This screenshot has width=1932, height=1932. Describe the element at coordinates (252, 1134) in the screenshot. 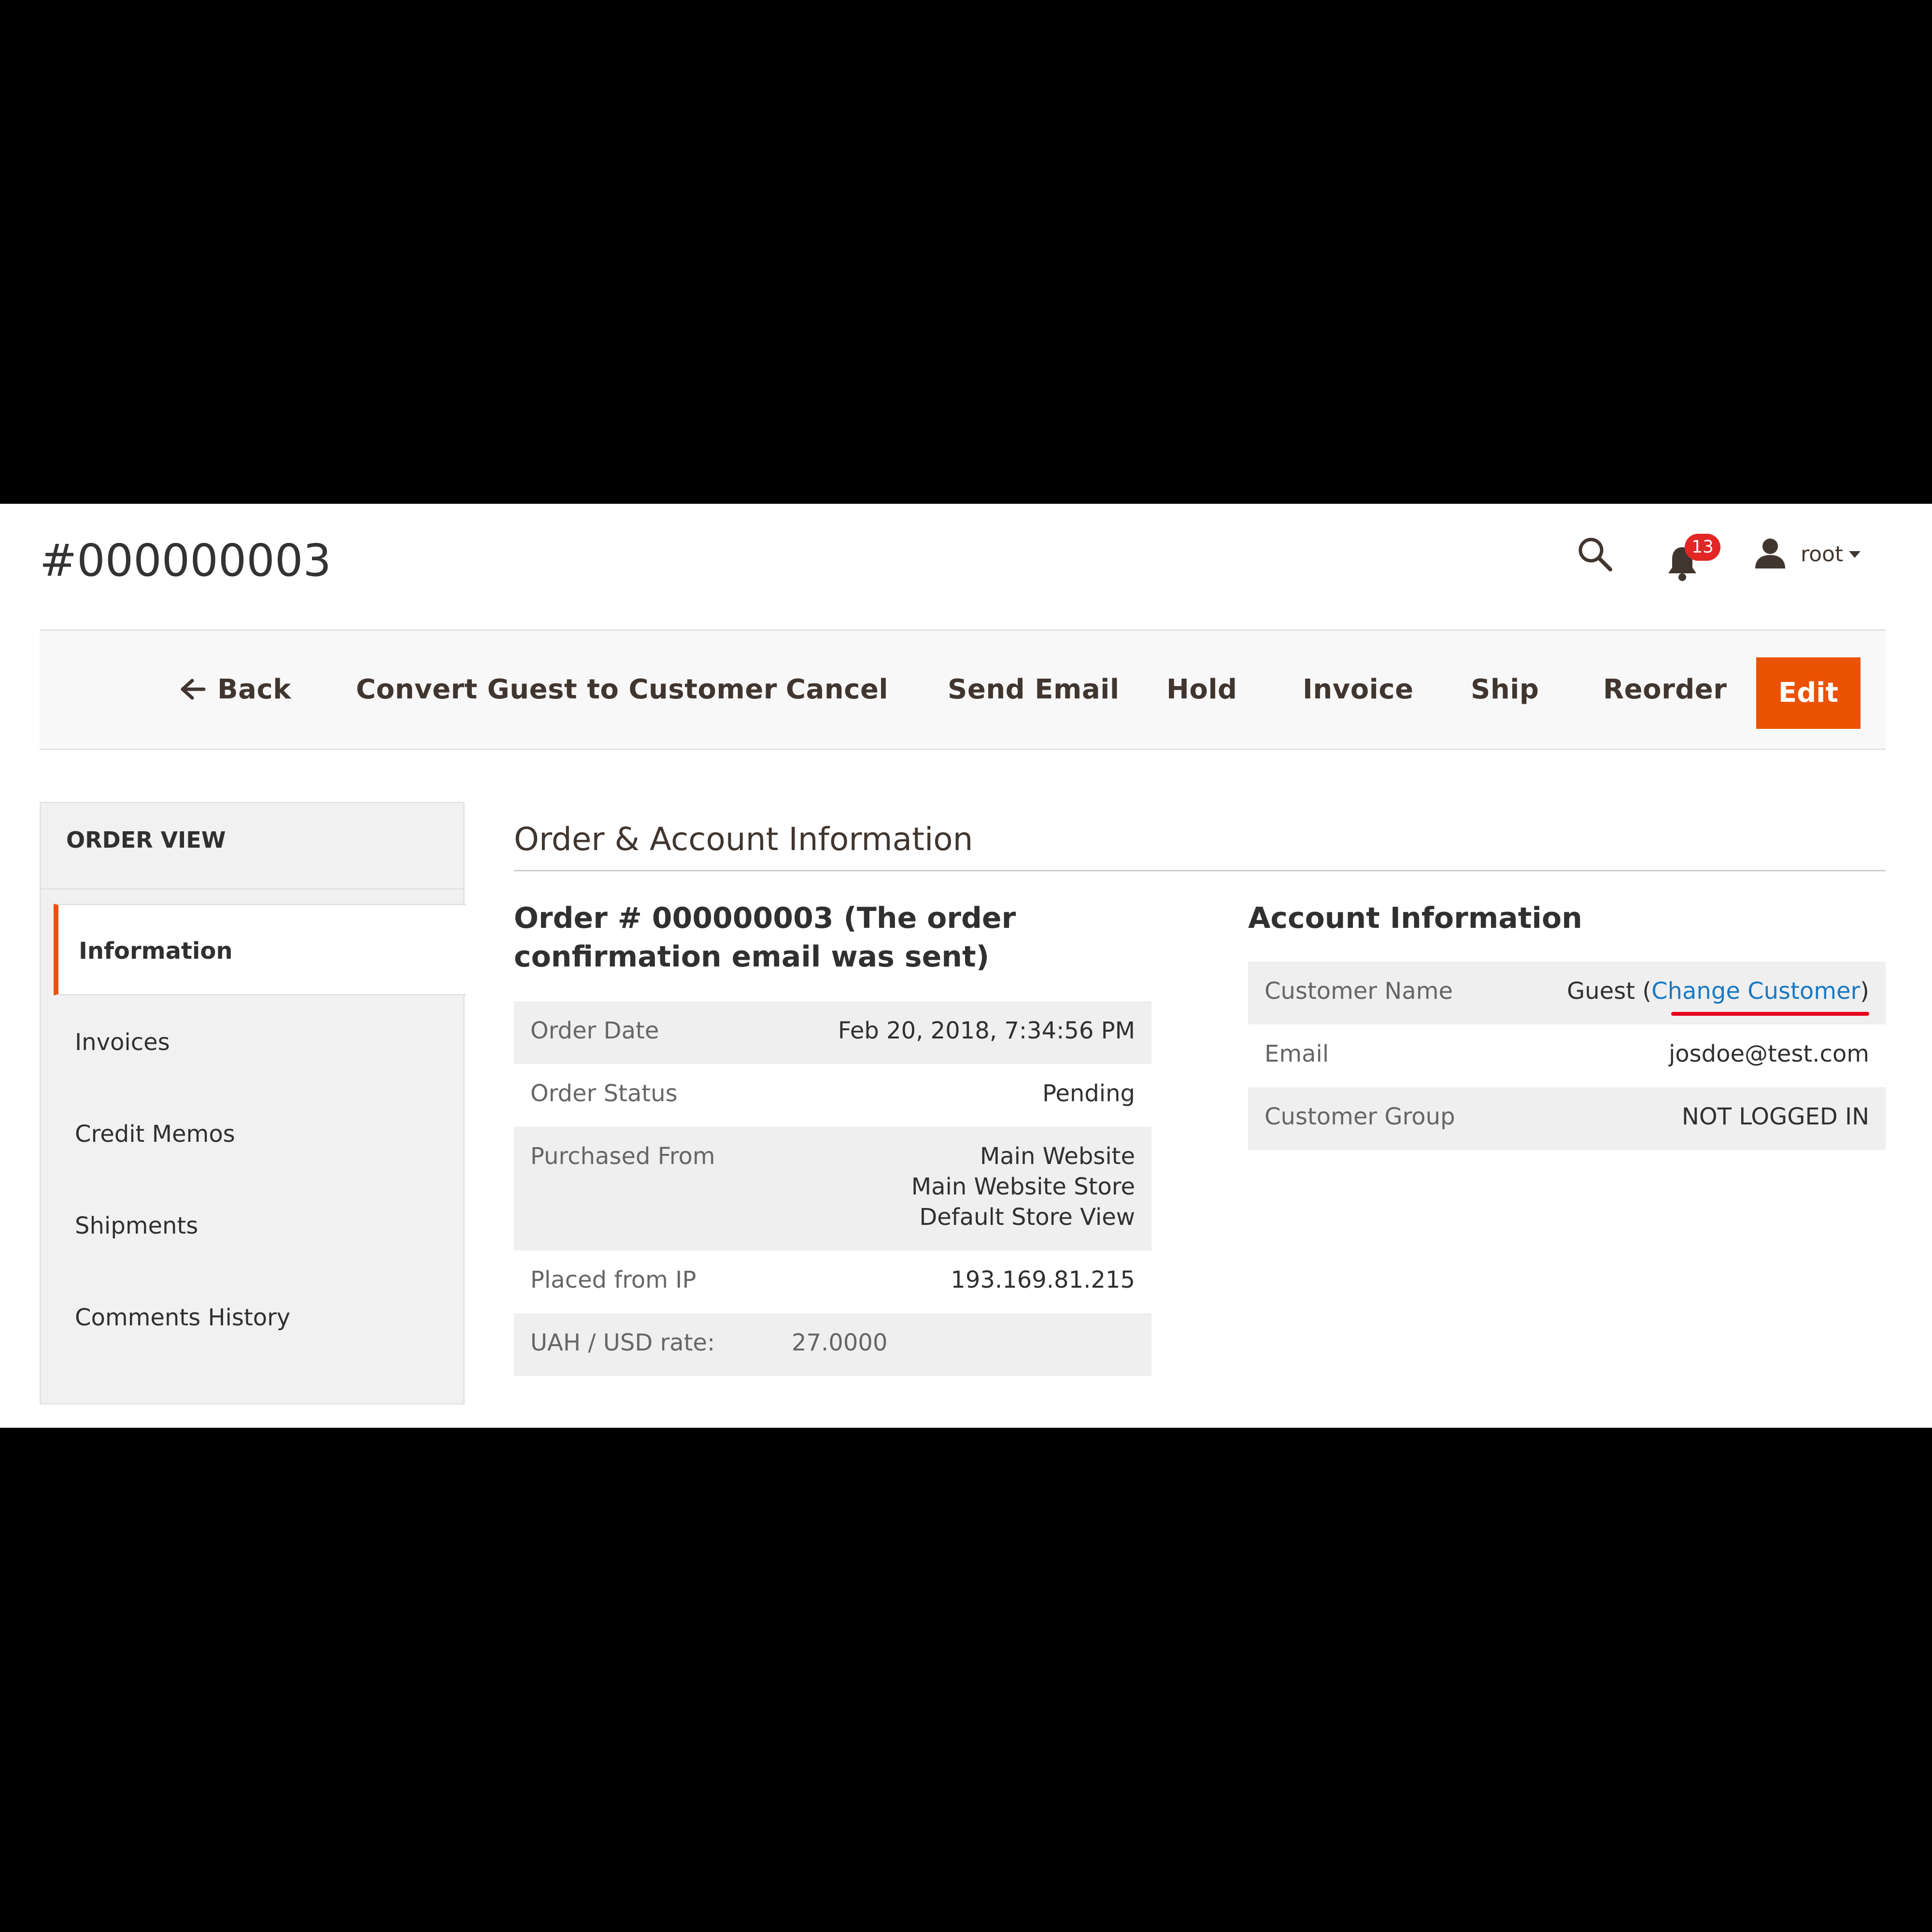

I see `sidebar-item-credit-memos: Credit Memos` at that location.